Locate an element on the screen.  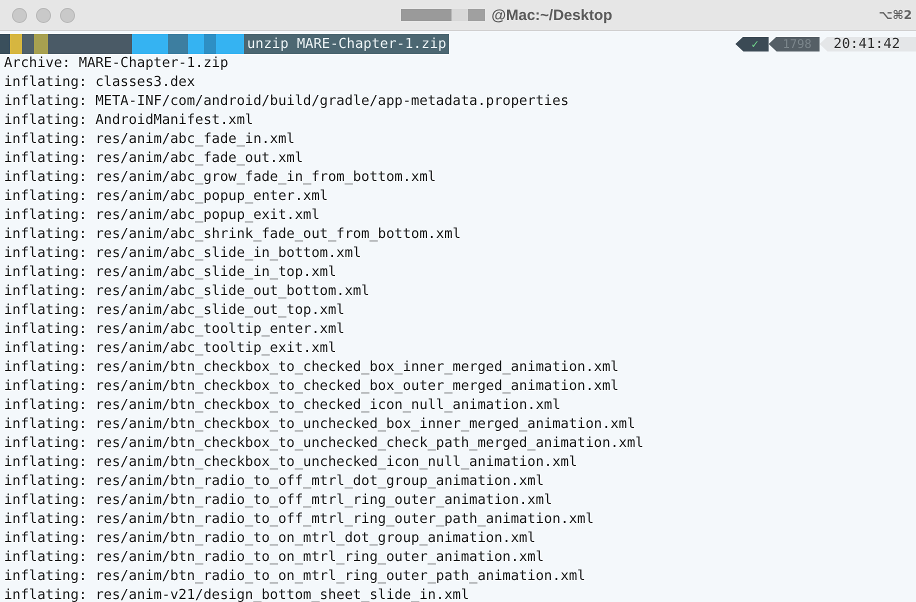
zoom-button is located at coordinates (67, 15).